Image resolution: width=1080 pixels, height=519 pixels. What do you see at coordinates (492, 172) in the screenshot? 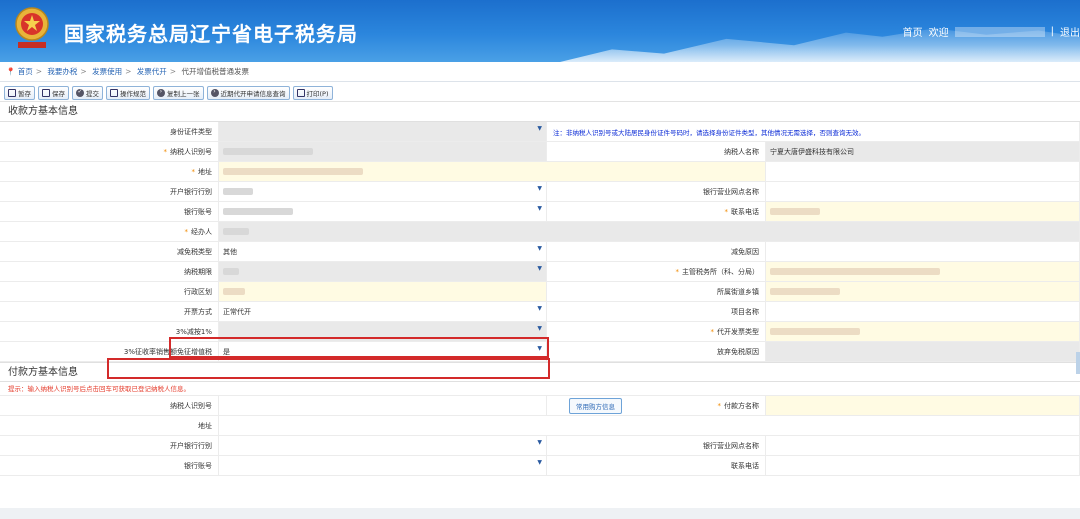
I see `address-field` at bounding box center [492, 172].